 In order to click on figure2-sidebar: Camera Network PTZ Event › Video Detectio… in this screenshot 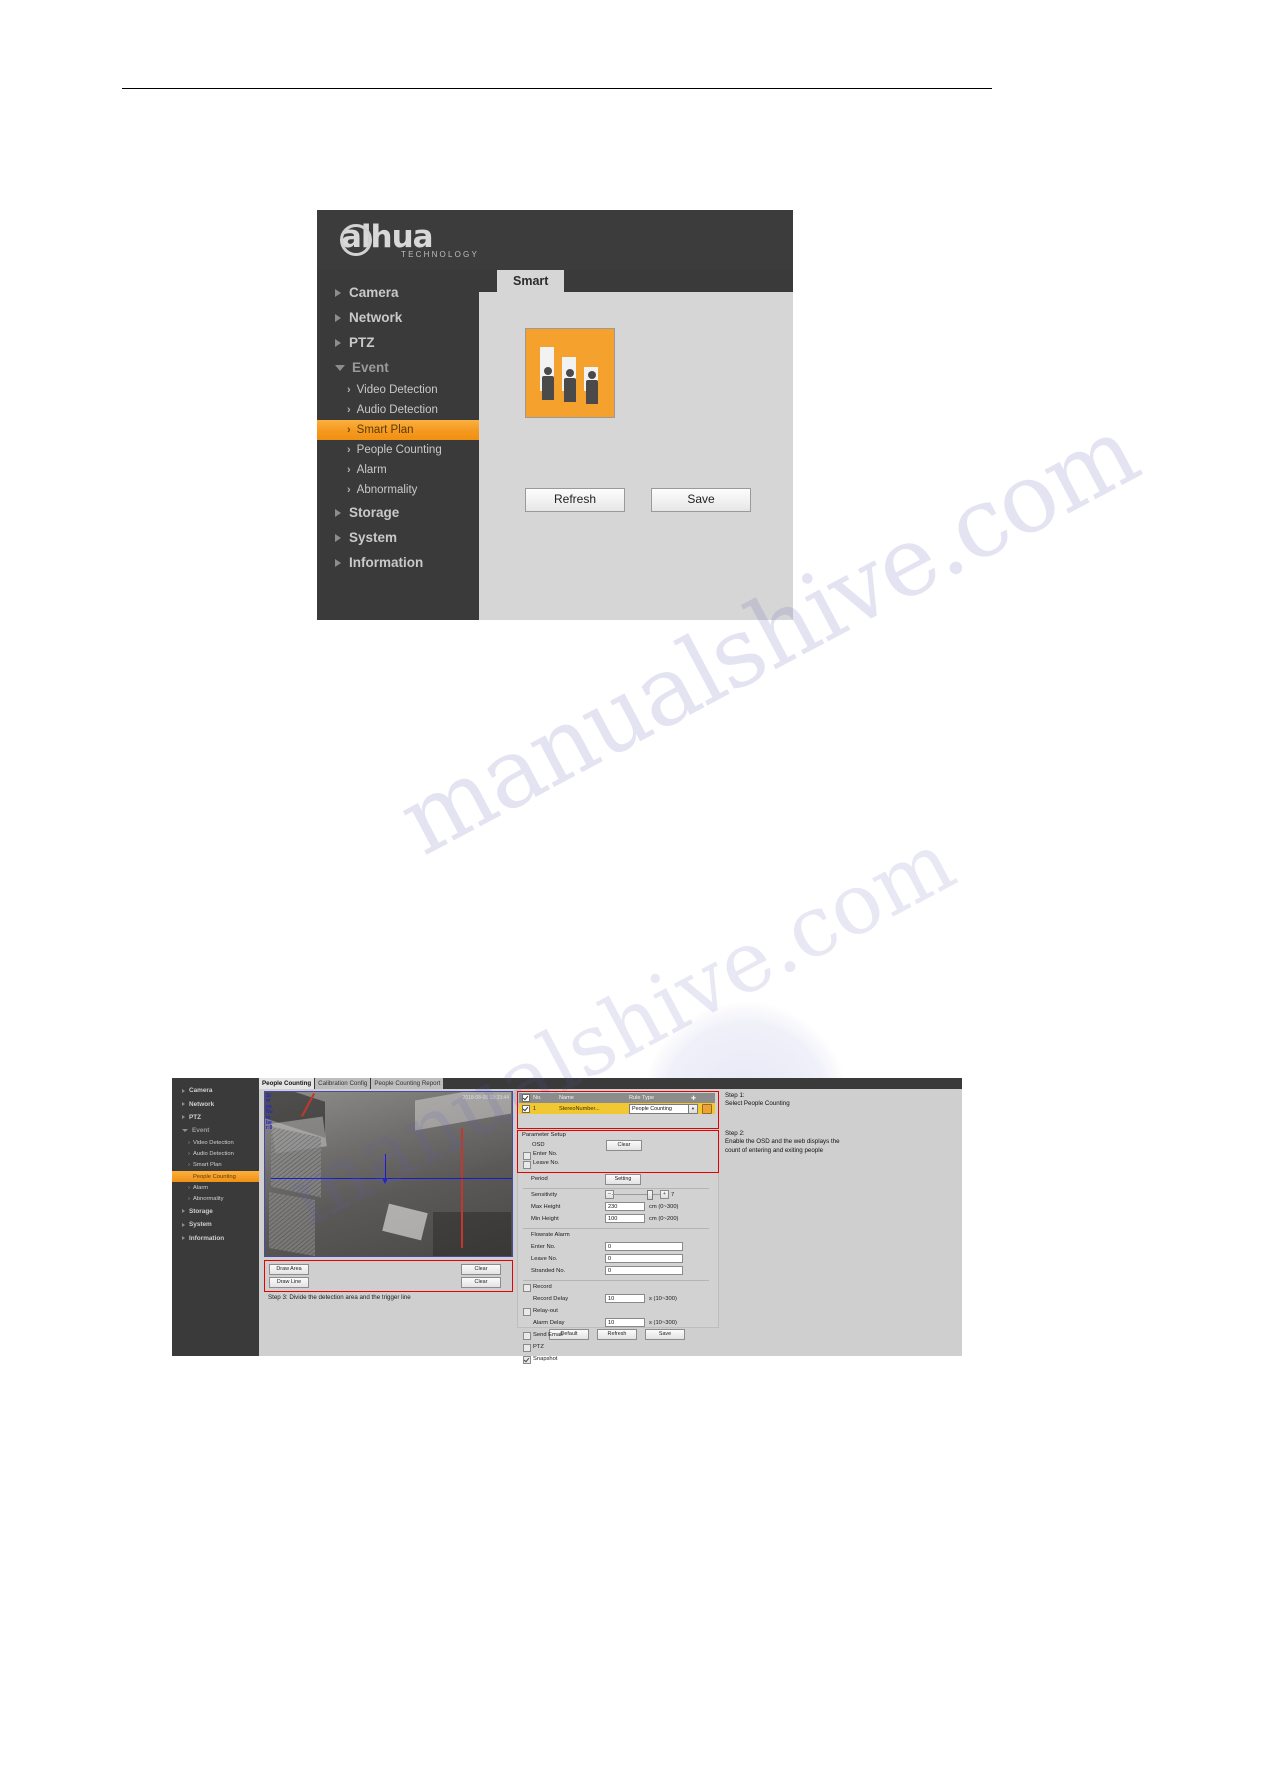, I will do `click(215, 1217)`.